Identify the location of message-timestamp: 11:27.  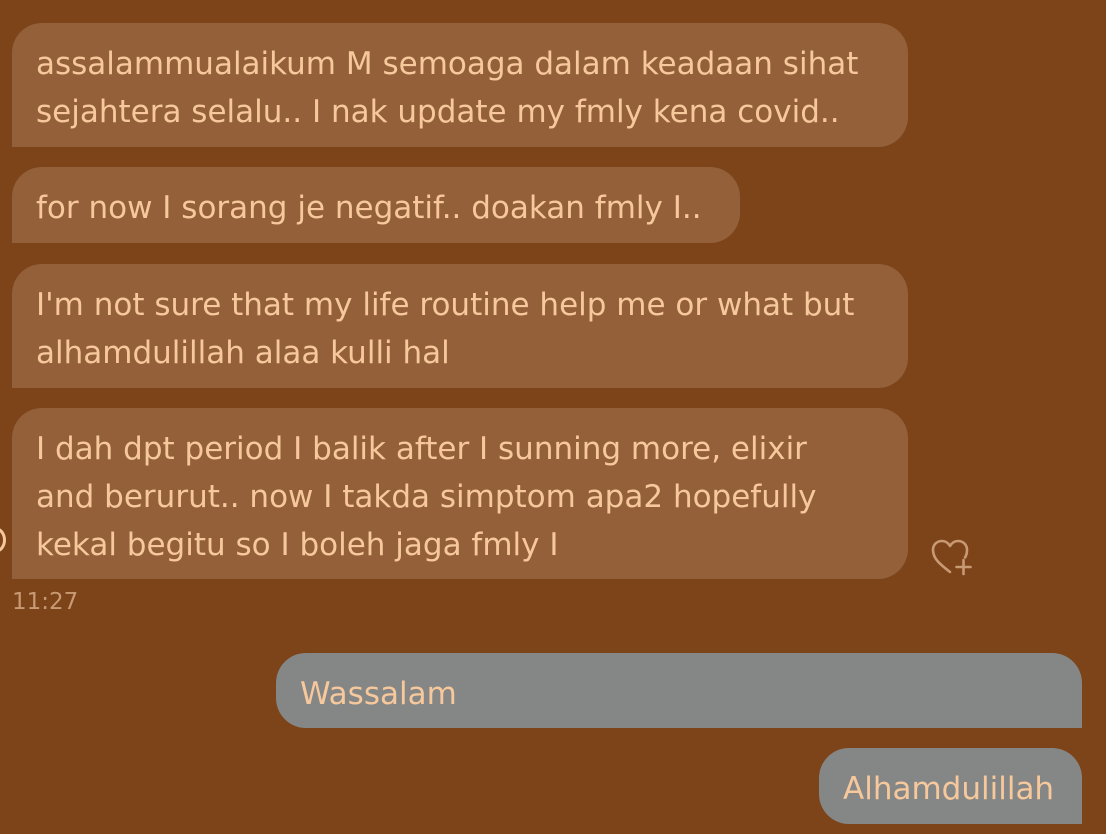
(45, 602).